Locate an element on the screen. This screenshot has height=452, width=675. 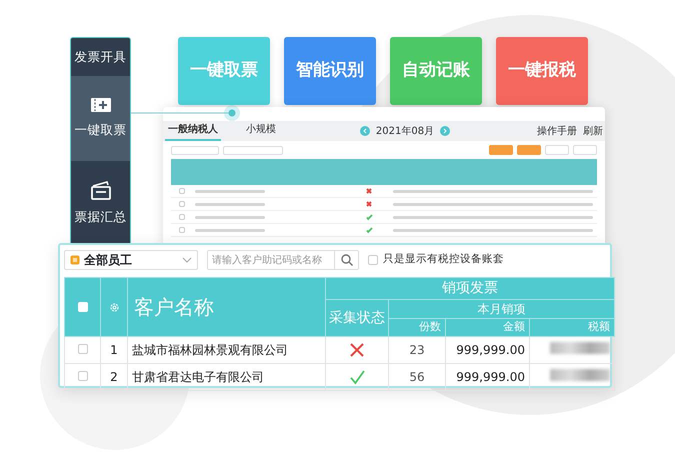
tab: 一般纳税人 is located at coordinates (193, 131).